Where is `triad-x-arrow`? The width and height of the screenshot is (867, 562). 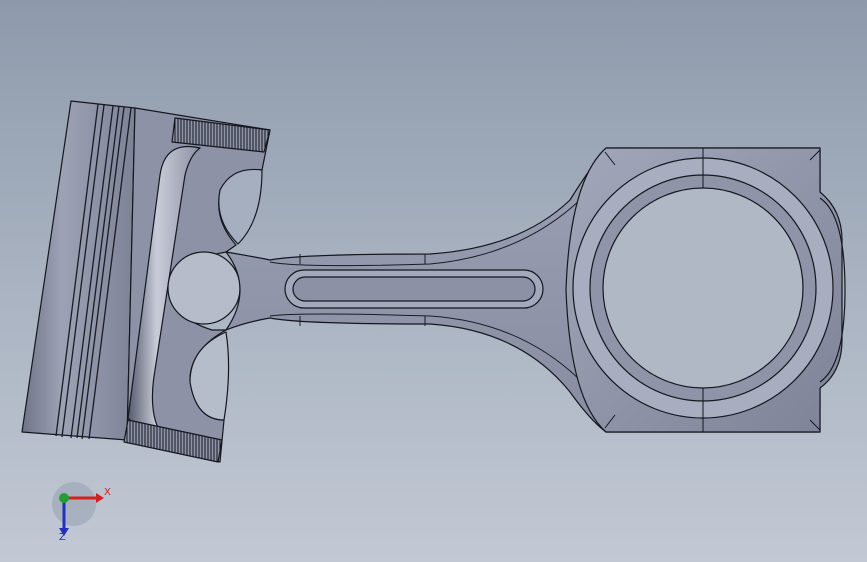
triad-x-arrow is located at coordinates (100, 498).